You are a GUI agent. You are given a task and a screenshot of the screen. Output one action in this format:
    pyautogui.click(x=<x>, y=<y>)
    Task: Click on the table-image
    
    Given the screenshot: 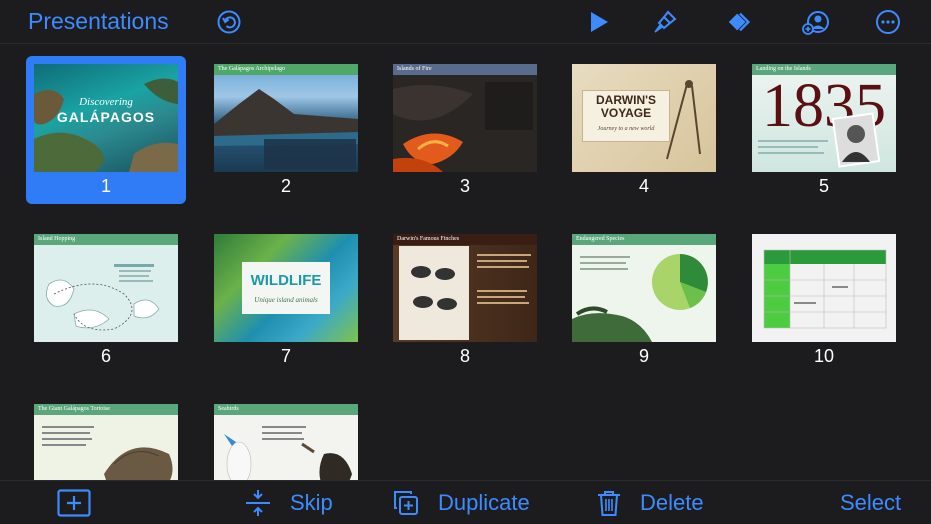 What is the action you would take?
    pyautogui.click(x=825, y=289)
    